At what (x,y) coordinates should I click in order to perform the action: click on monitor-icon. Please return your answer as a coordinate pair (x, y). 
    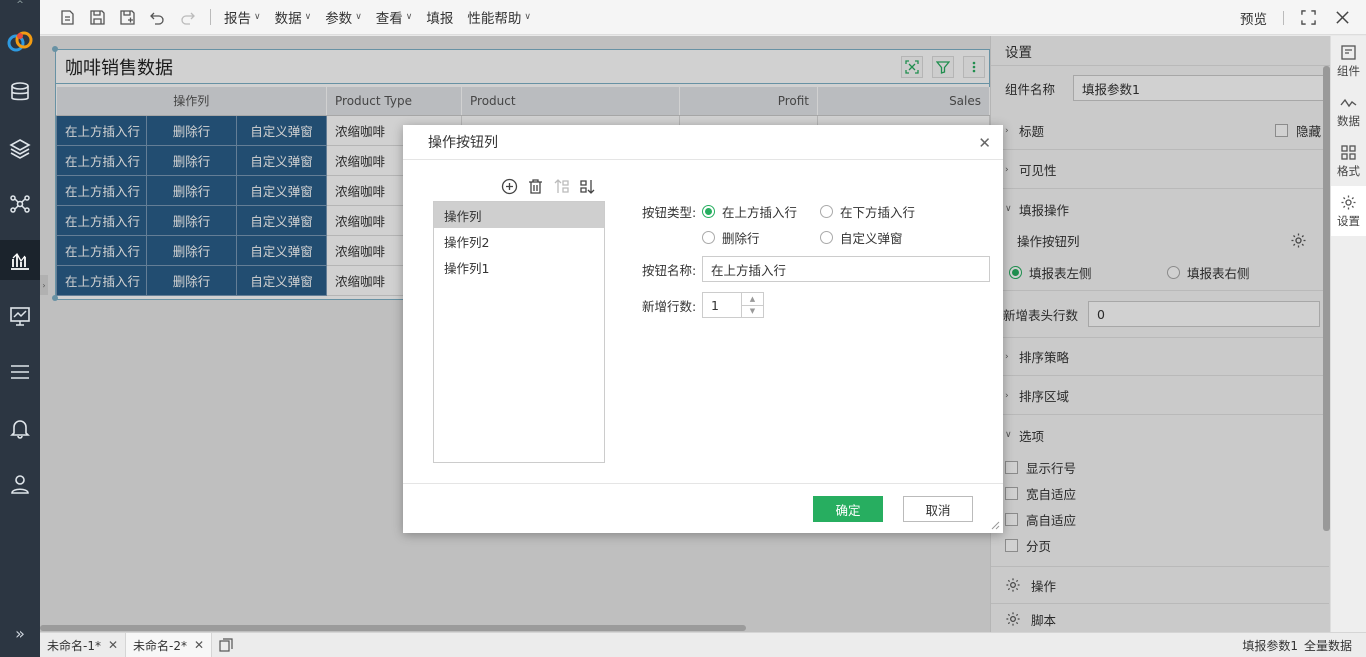
    Looking at the image, I should click on (20, 316).